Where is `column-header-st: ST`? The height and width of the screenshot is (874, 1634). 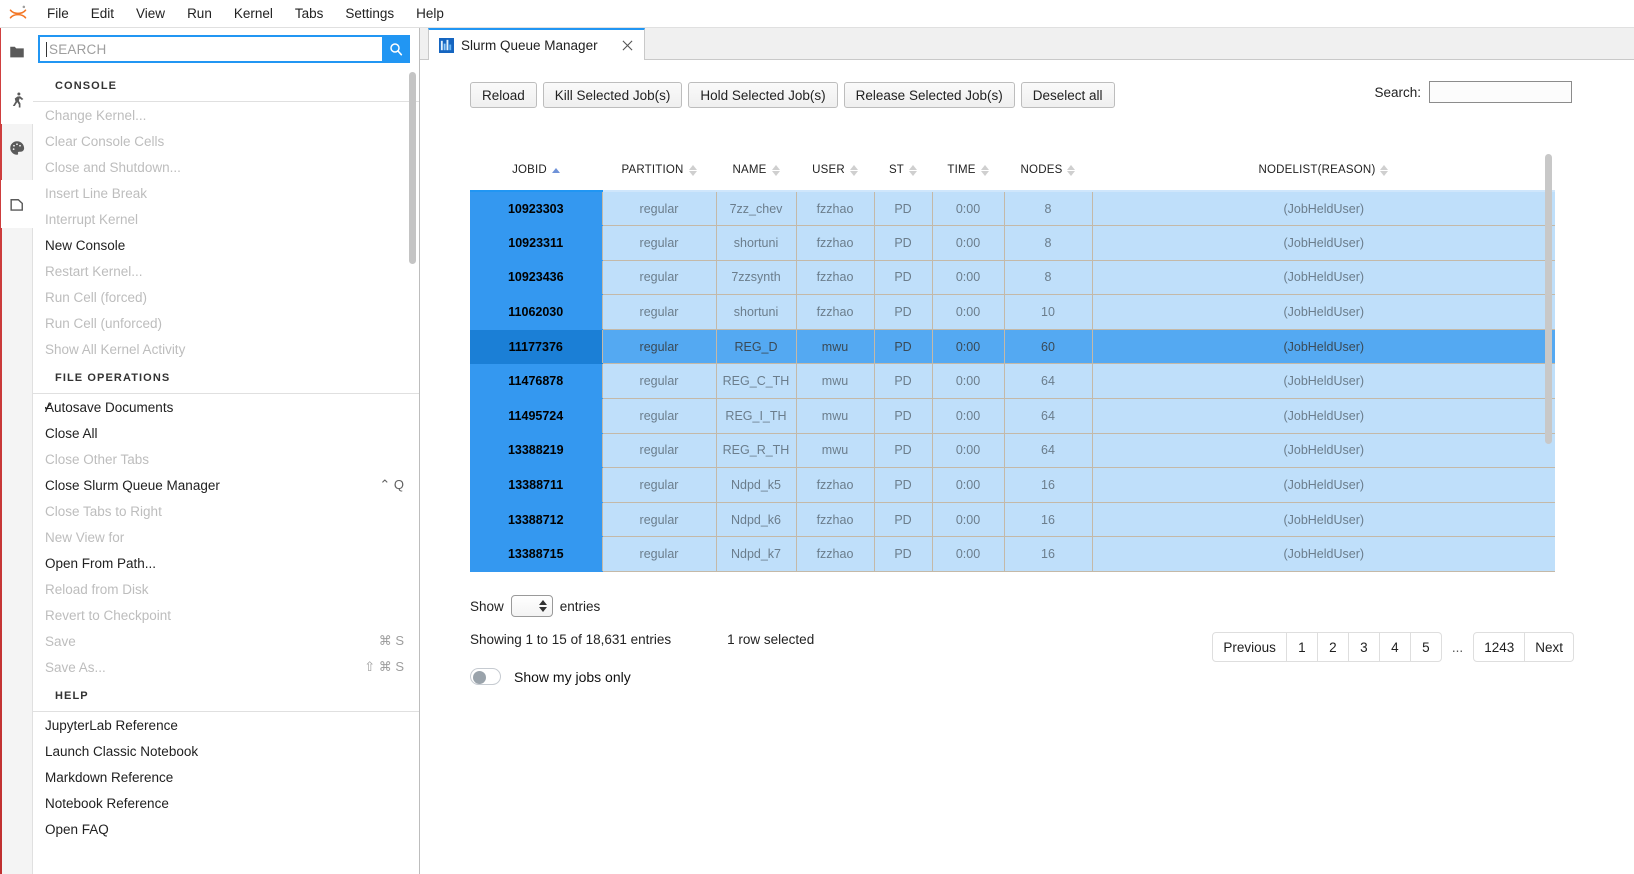
column-header-st: ST is located at coordinates (903, 172).